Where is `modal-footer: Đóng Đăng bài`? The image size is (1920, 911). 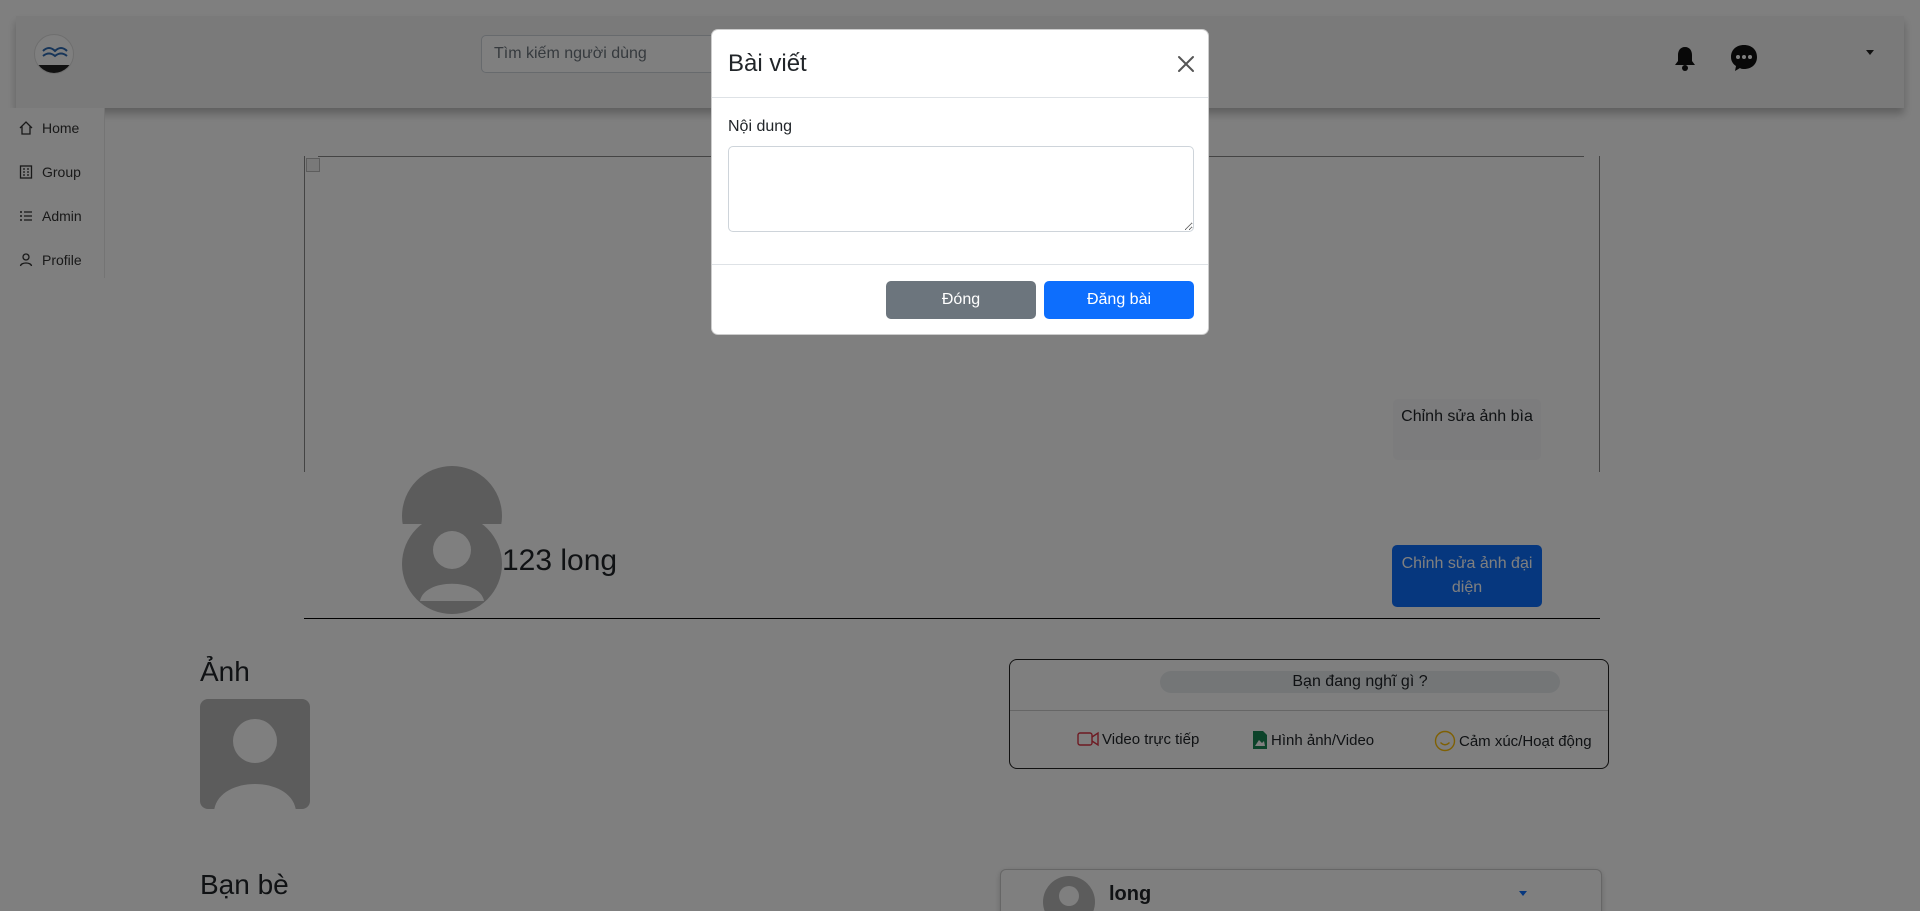 modal-footer: Đóng Đăng bài is located at coordinates (960, 300).